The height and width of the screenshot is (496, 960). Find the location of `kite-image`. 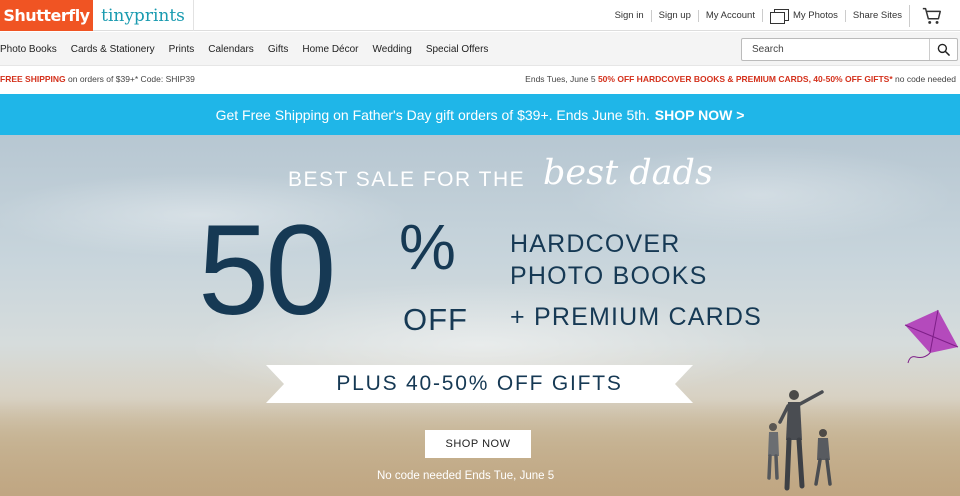

kite-image is located at coordinates (931, 336).